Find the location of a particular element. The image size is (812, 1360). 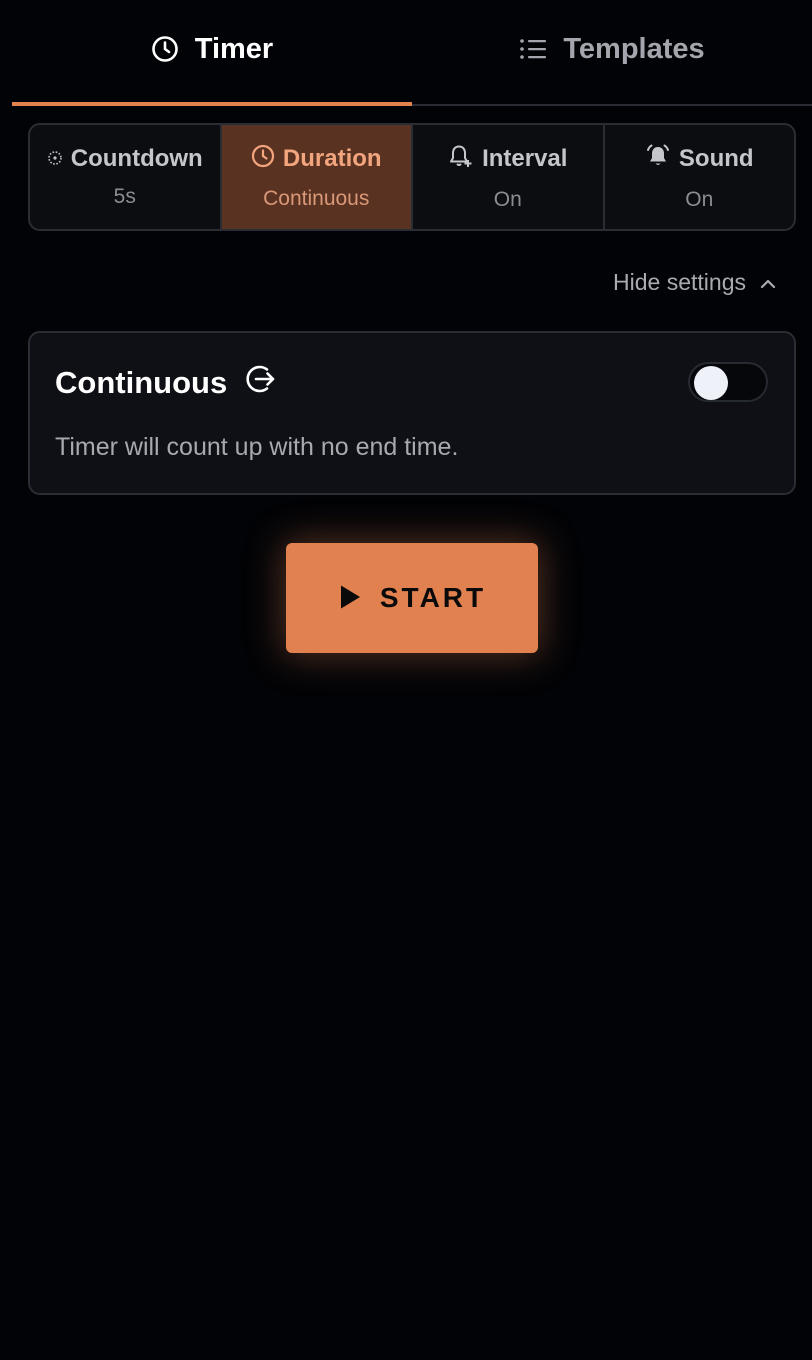

tab-timer-label: Timer is located at coordinates (234, 48).